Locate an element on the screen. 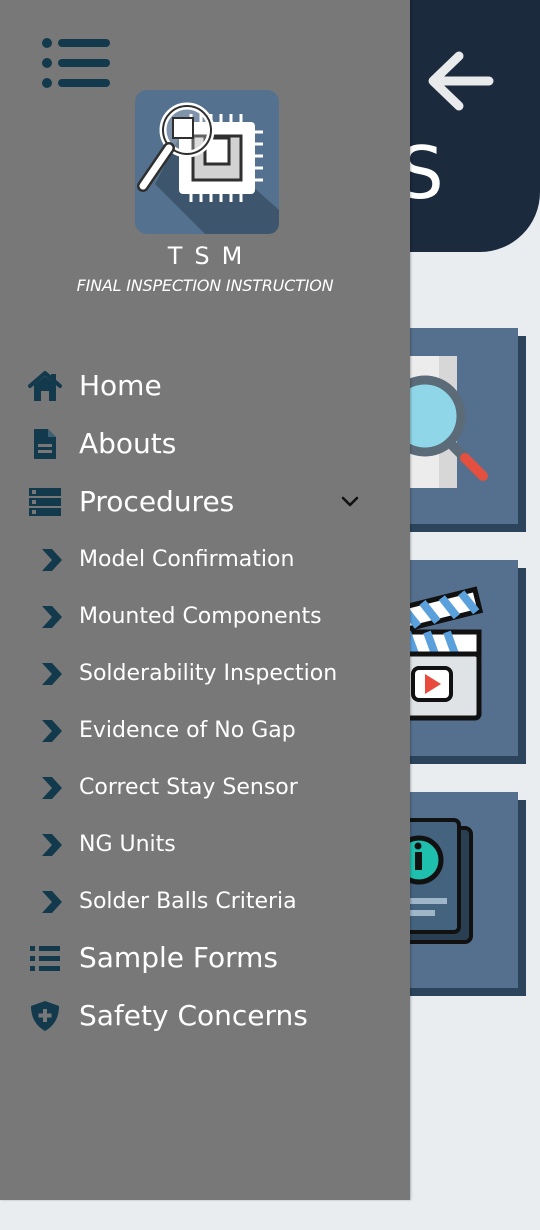 The height and width of the screenshot is (1230, 540). sub-item-model-confirmation: Model Confirmation is located at coordinates (205, 560).